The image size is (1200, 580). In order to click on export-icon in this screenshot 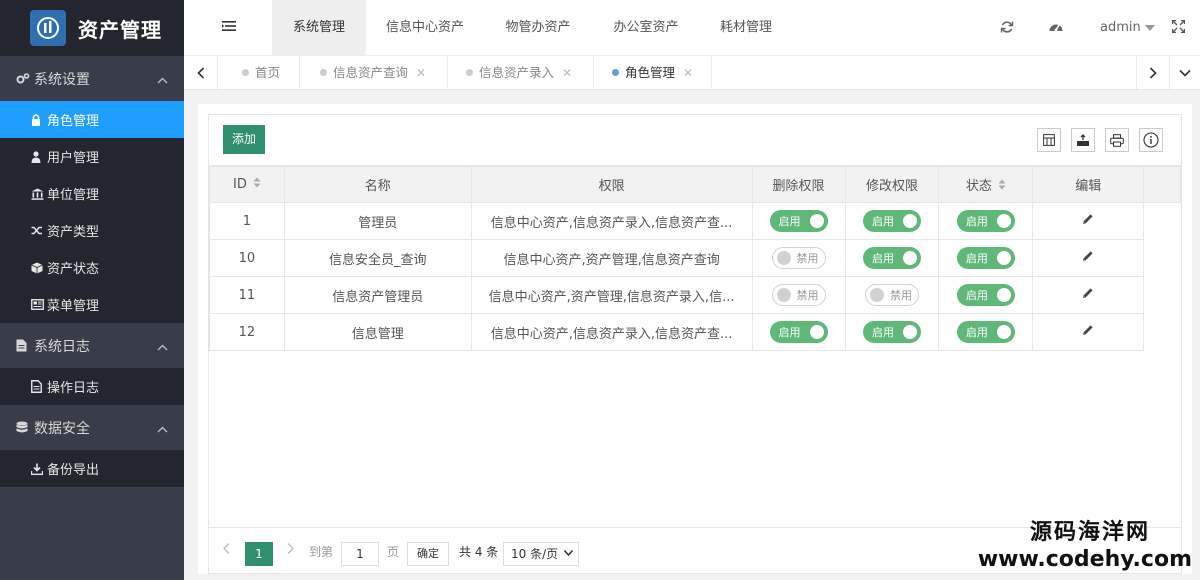, I will do `click(1083, 140)`.